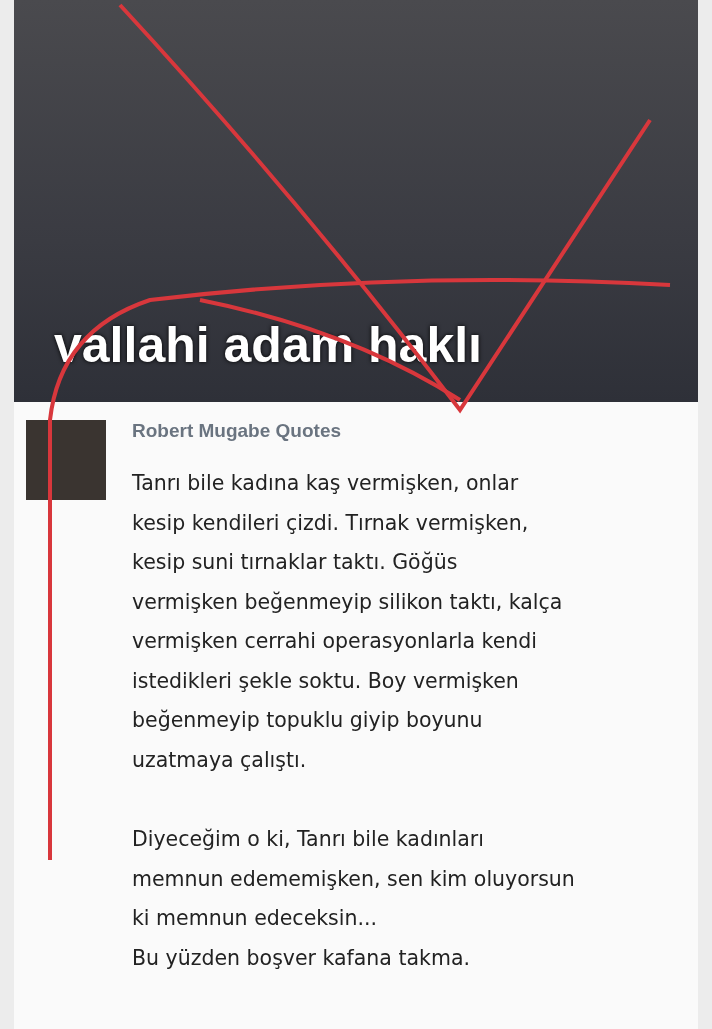 The height and width of the screenshot is (1029, 712). What do you see at coordinates (353, 899) in the screenshot?
I see `post-text: Diyeceğim o ki, Tanrı bile kadınları memnun edememişken, sen kim oluyorsun ki memnun edeceksin... Bu yüzden boşver kafana takma.` at bounding box center [353, 899].